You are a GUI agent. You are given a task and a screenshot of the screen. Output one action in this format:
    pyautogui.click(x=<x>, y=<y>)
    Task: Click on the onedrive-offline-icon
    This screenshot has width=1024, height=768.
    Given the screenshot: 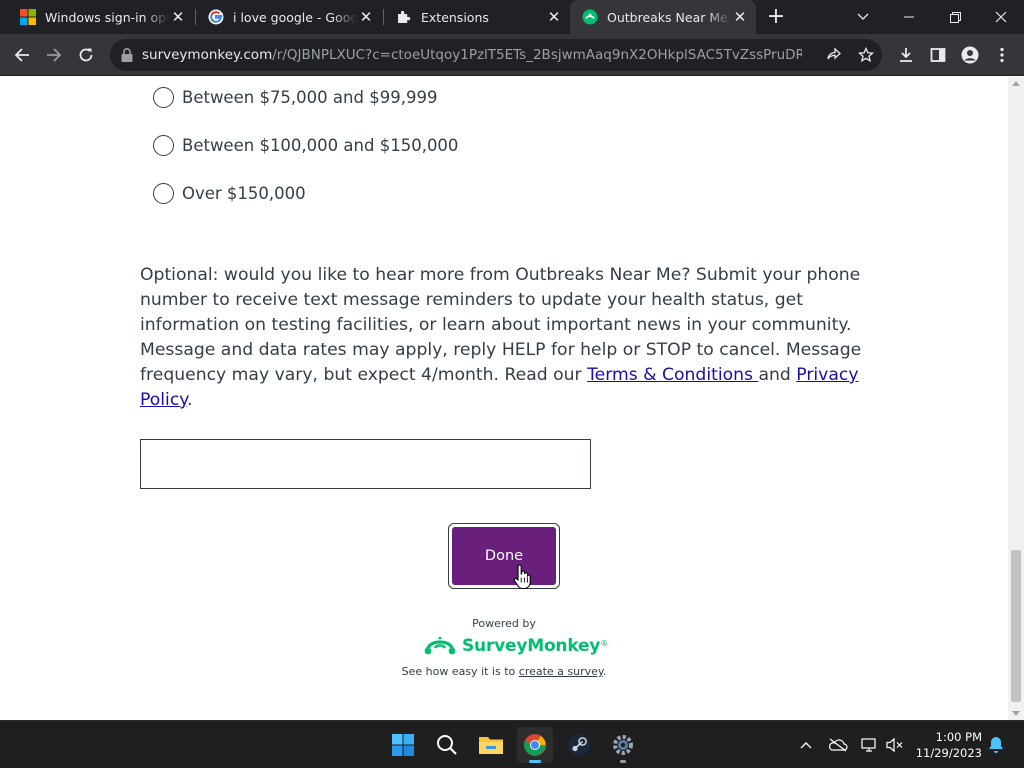 What is the action you would take?
    pyautogui.click(x=838, y=745)
    